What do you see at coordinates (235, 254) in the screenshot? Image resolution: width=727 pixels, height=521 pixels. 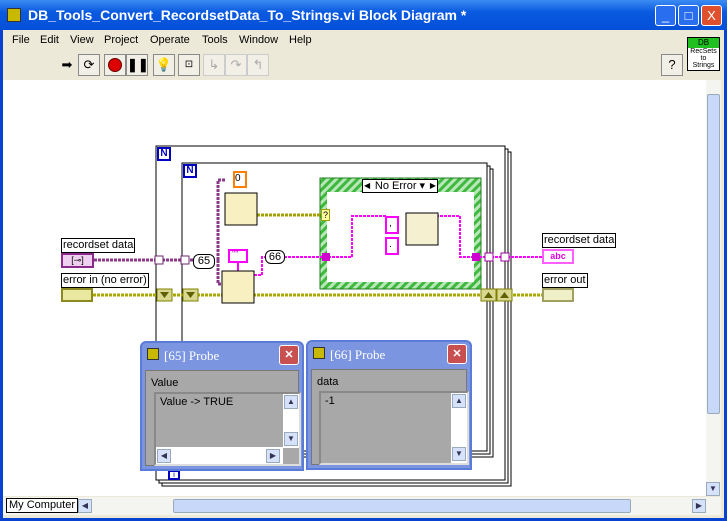 I see `string-constant-value: ""` at bounding box center [235, 254].